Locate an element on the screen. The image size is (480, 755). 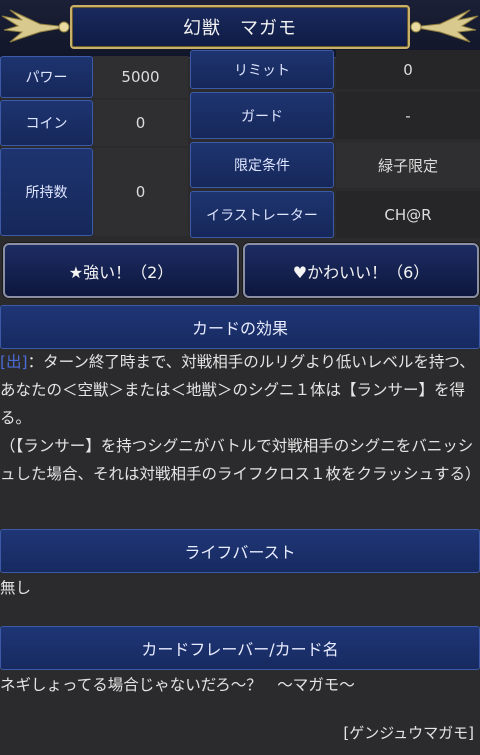
flavor-text: ネギしょってる場合じゃないだろ～？ ～マガモ～ is located at coordinates (177, 685).